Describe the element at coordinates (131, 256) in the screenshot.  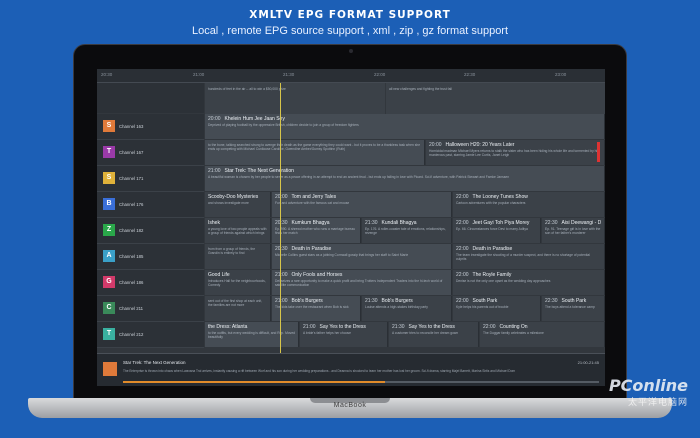
I see `channel-name: Channel 185` at that location.